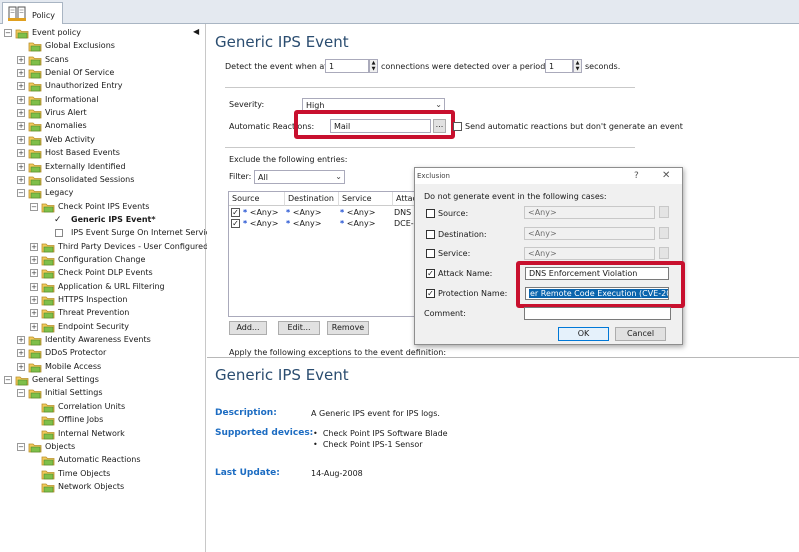 The width and height of the screenshot is (799, 552). I want to click on filter-value: All, so click(263, 177).